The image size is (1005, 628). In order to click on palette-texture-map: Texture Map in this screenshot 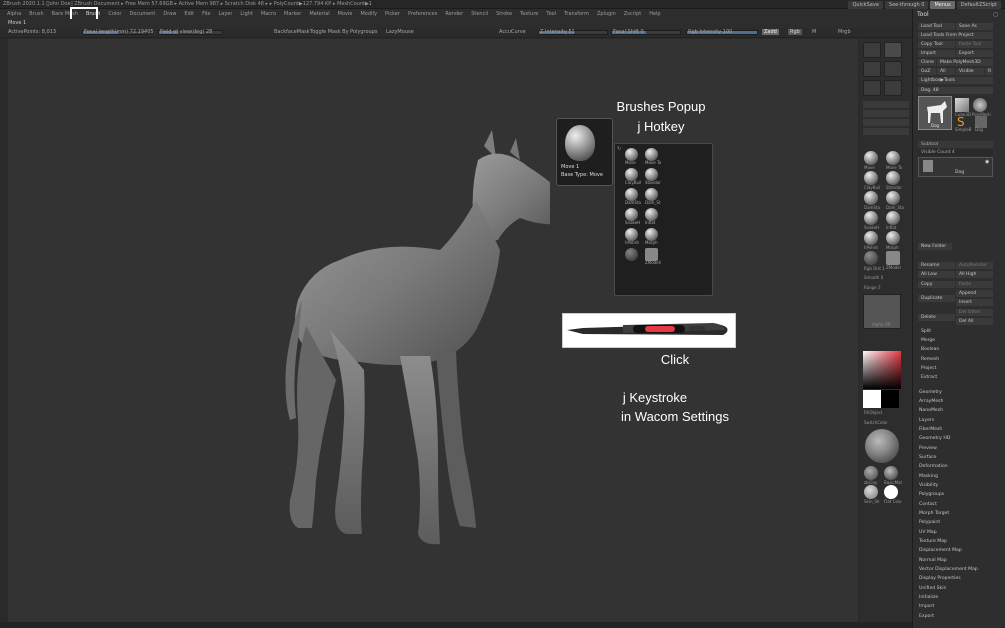, I will do `click(933, 541)`.